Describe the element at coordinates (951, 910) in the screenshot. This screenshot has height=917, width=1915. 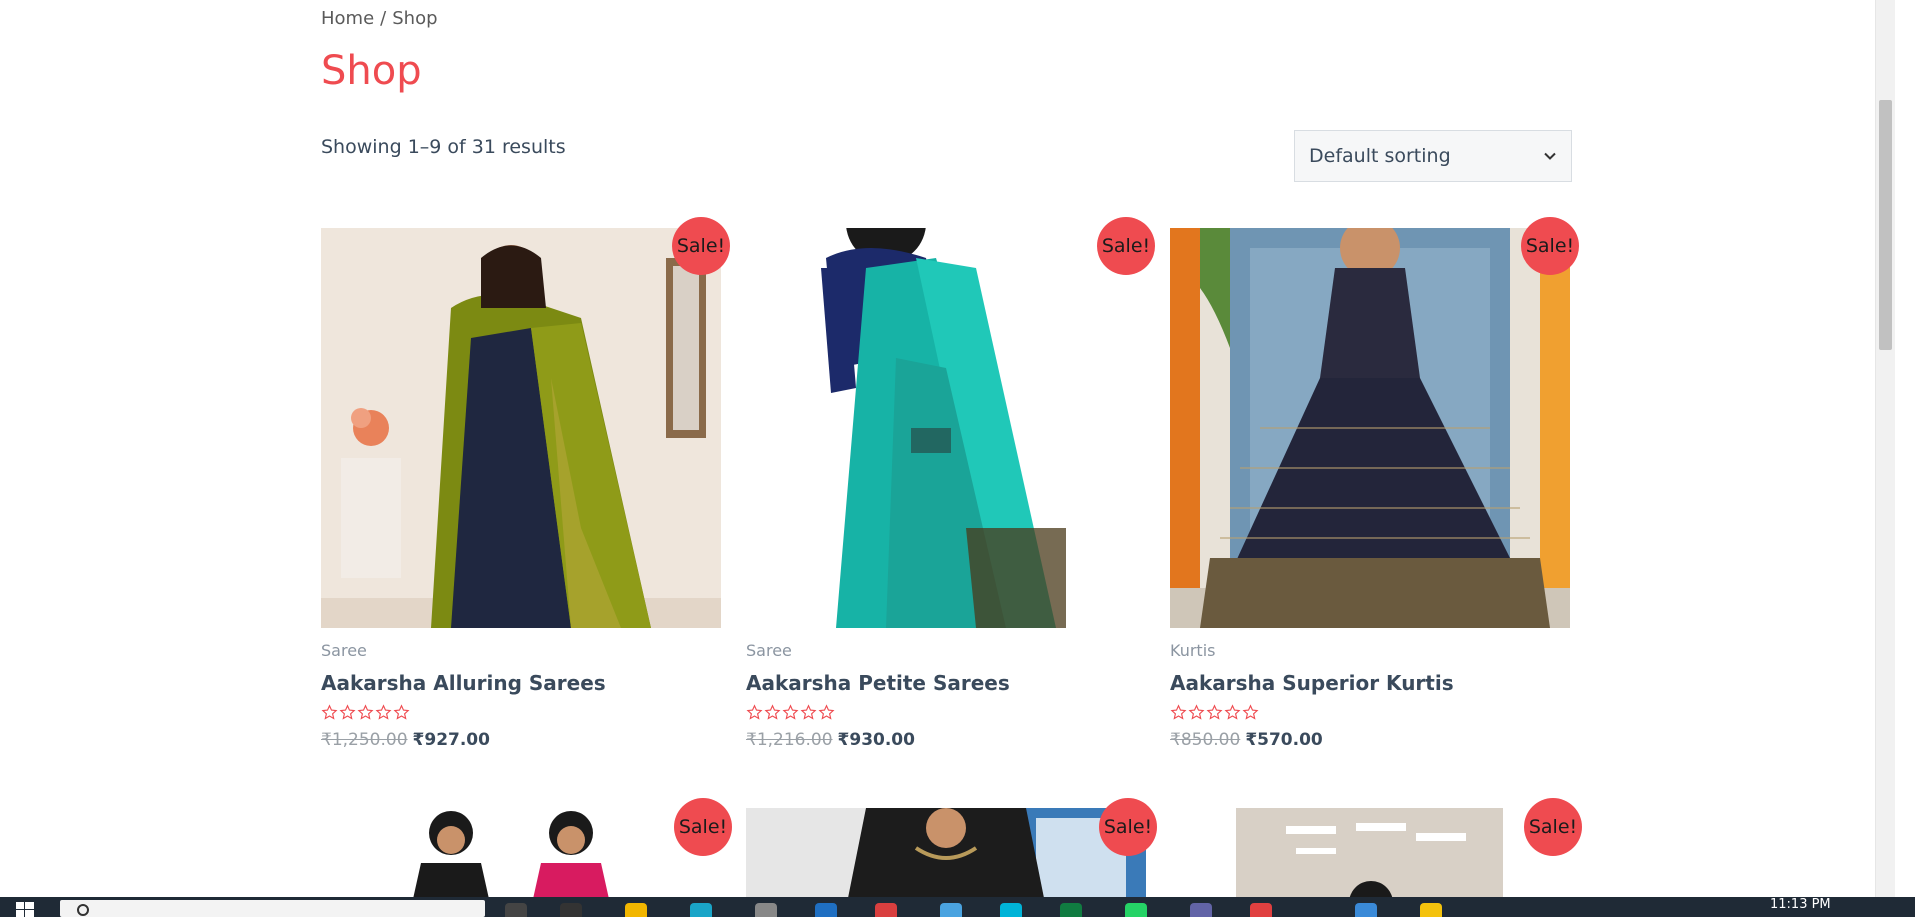
I see `notepad-icon` at that location.